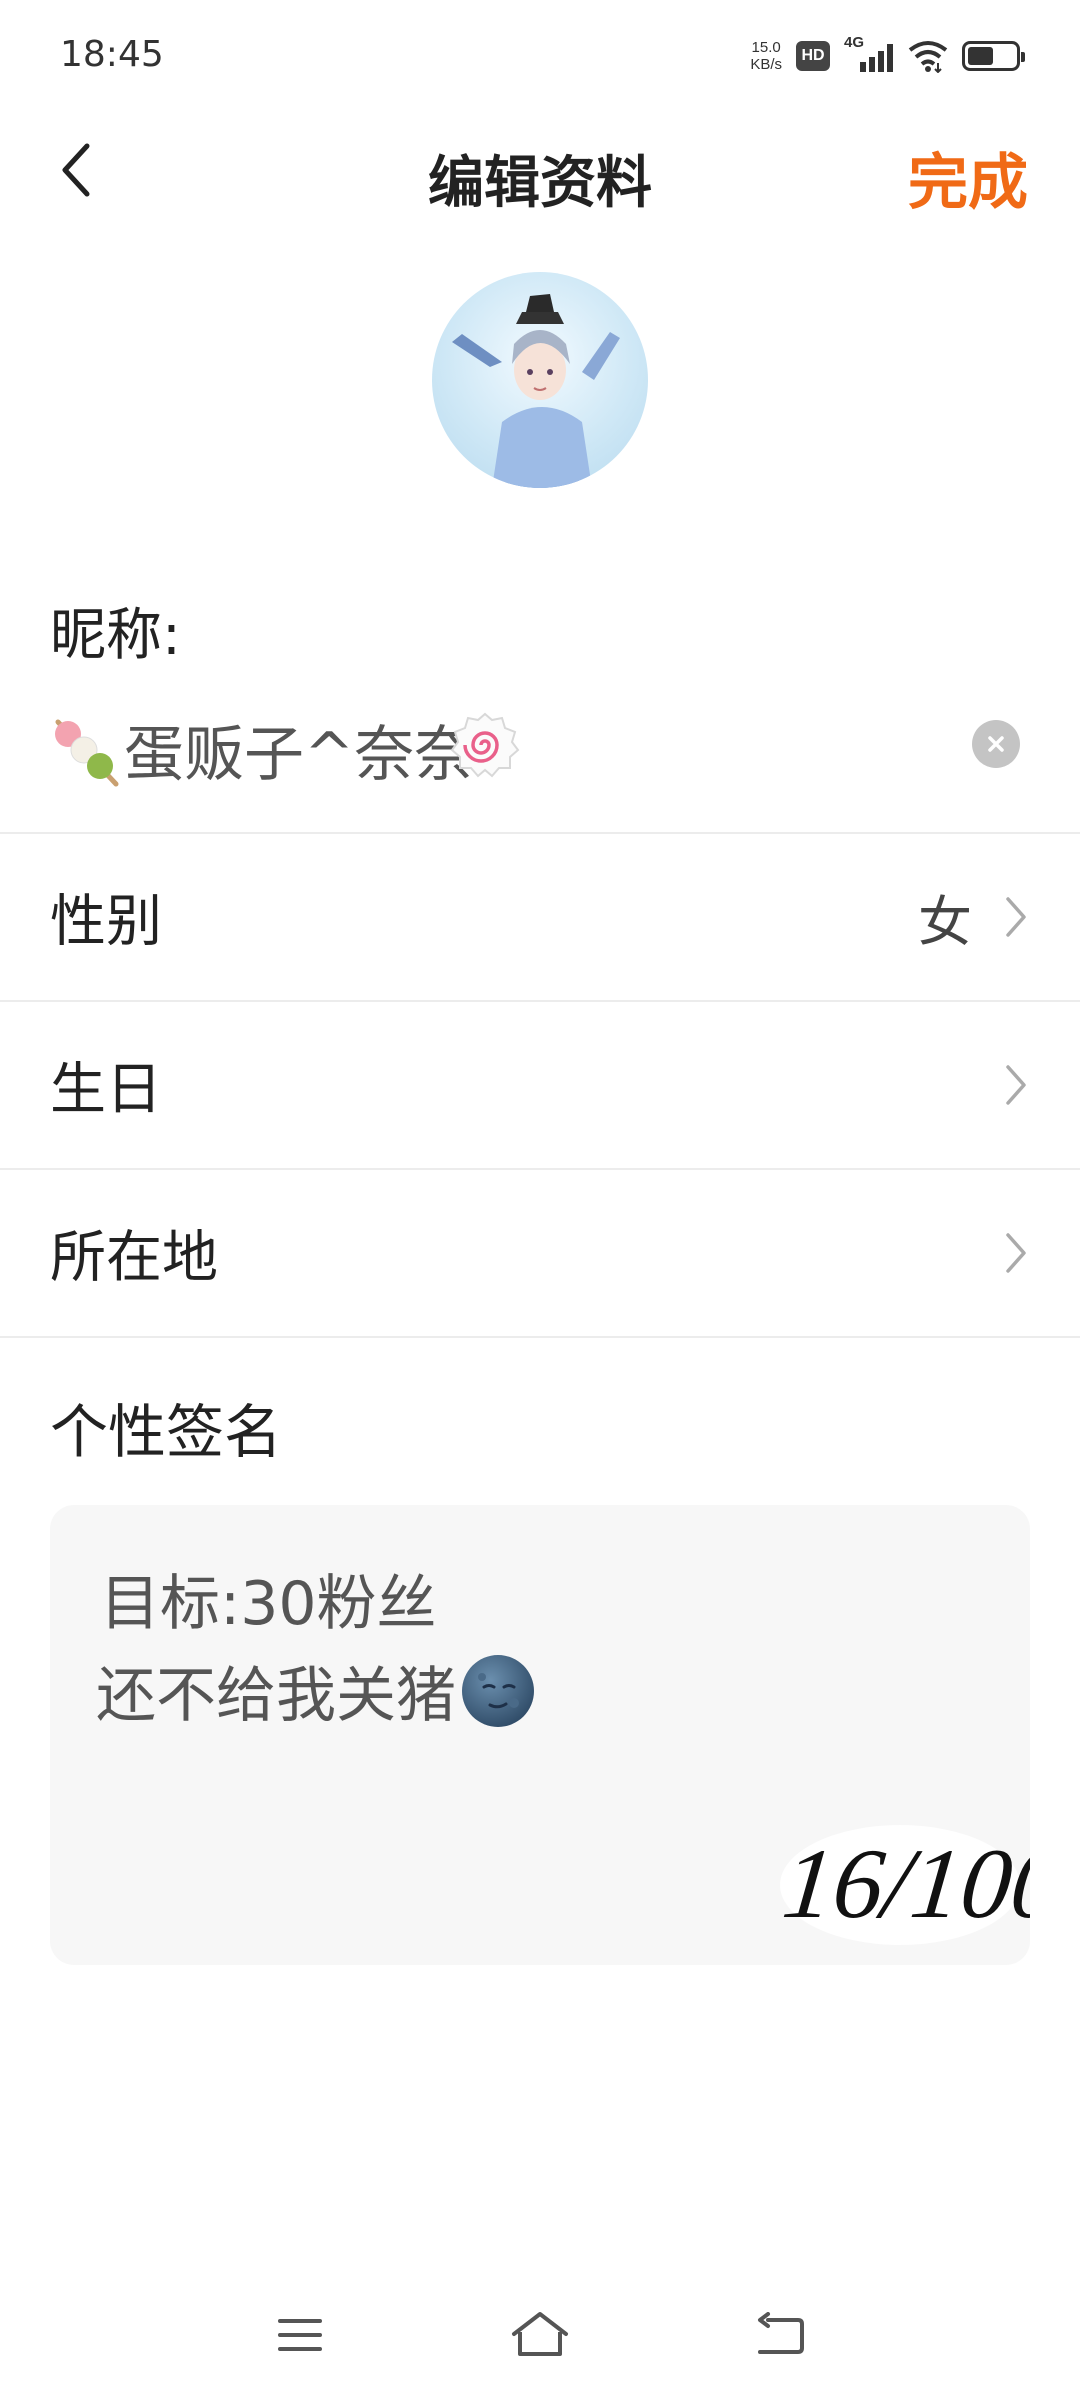 The width and height of the screenshot is (1080, 2400). I want to click on status-icons: 15.0 KB/s HD 4G, so click(887, 55).